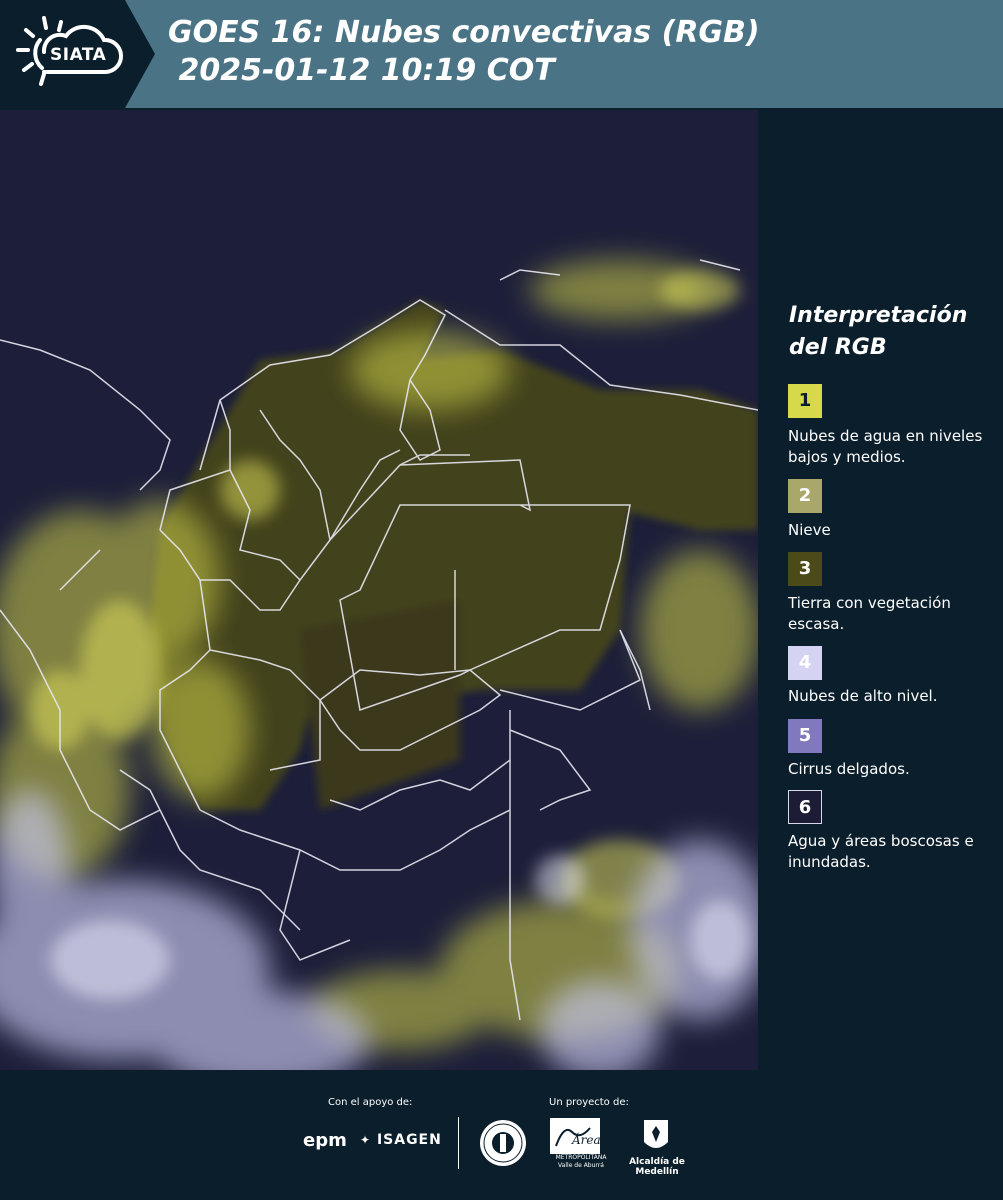 The image size is (1003, 1200). I want to click on isagen-icon: ✦, so click(366, 1140).